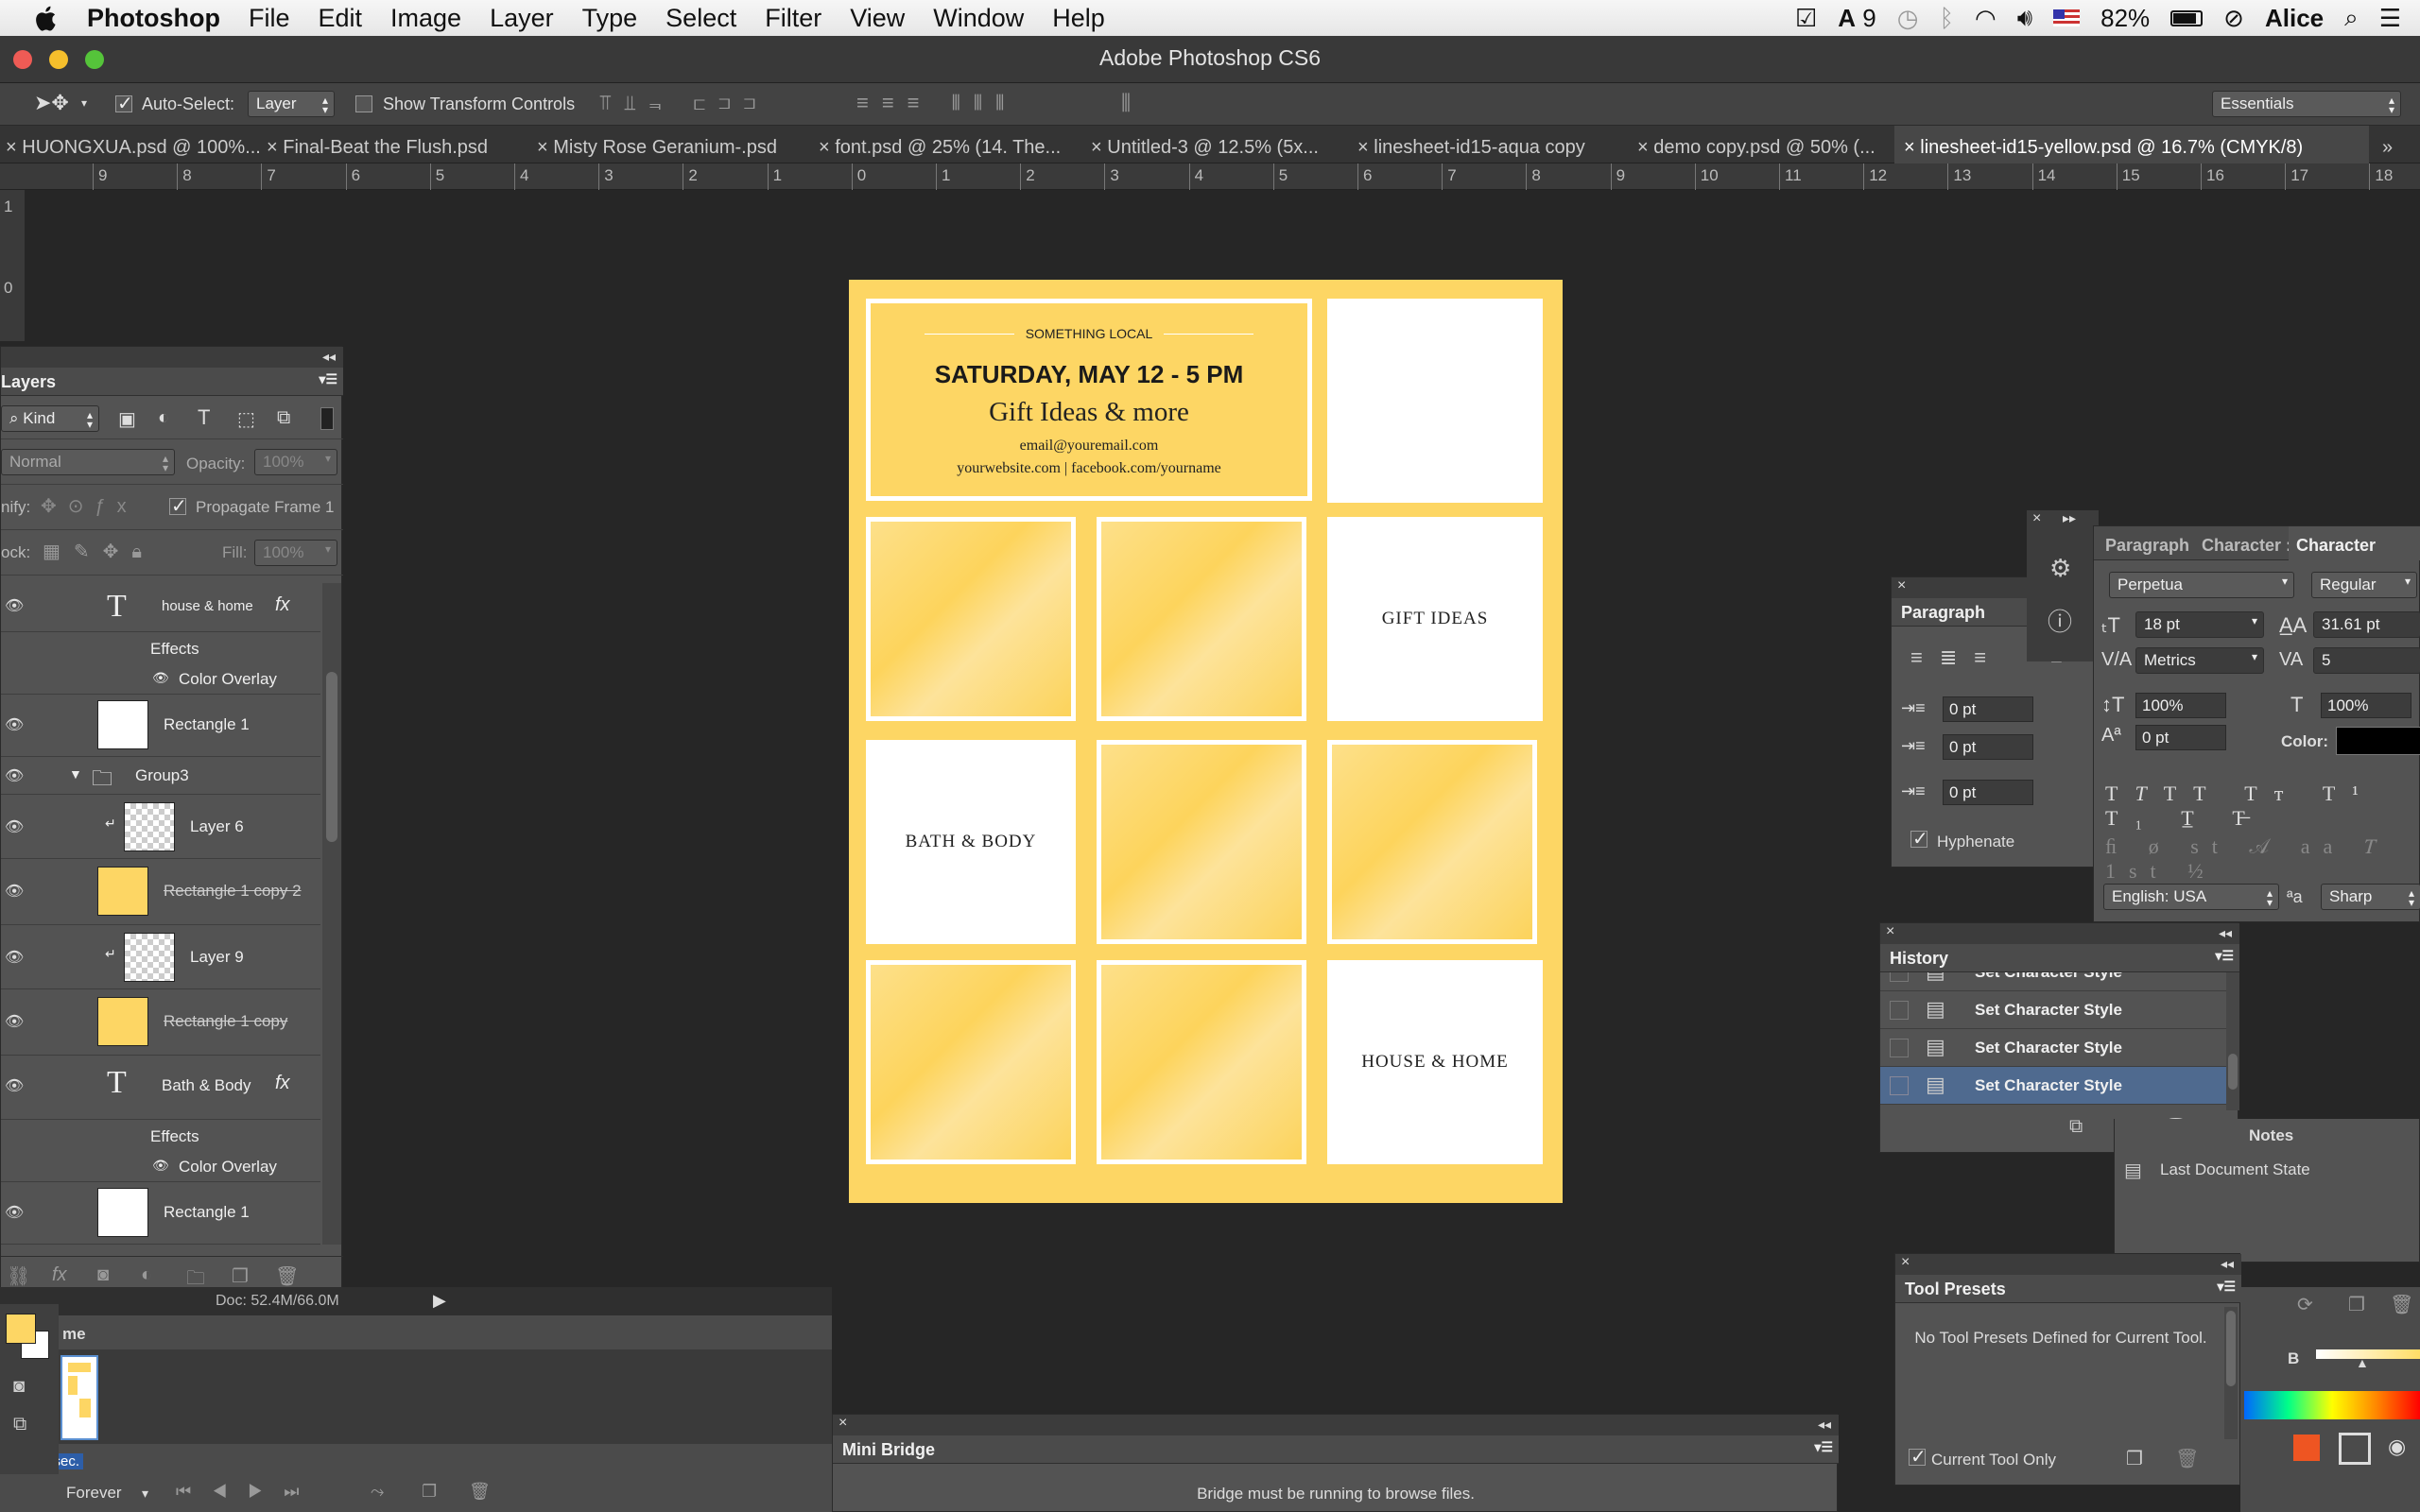 The width and height of the screenshot is (2420, 1512). What do you see at coordinates (178, 506) in the screenshot?
I see `propagate-checkbox` at bounding box center [178, 506].